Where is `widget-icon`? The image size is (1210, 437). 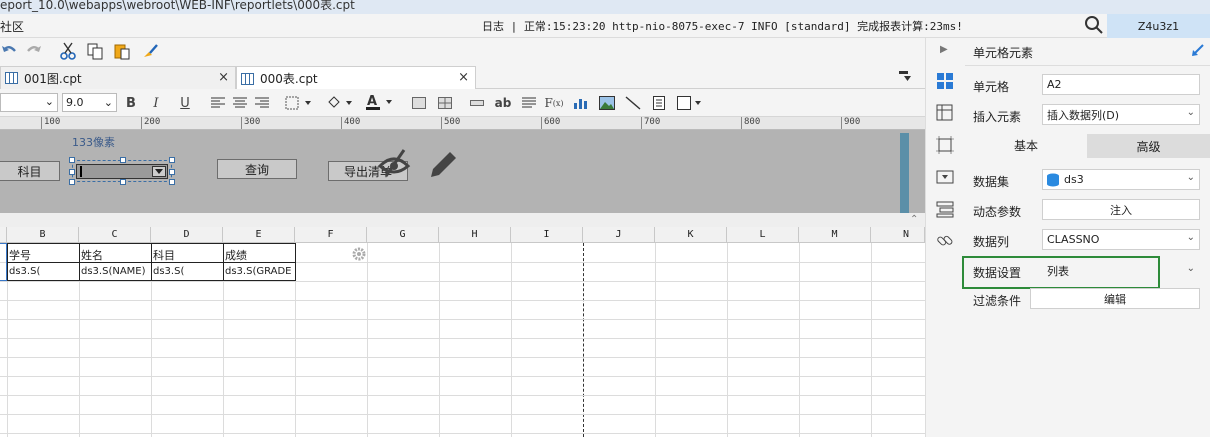 widget-icon is located at coordinates (945, 177).